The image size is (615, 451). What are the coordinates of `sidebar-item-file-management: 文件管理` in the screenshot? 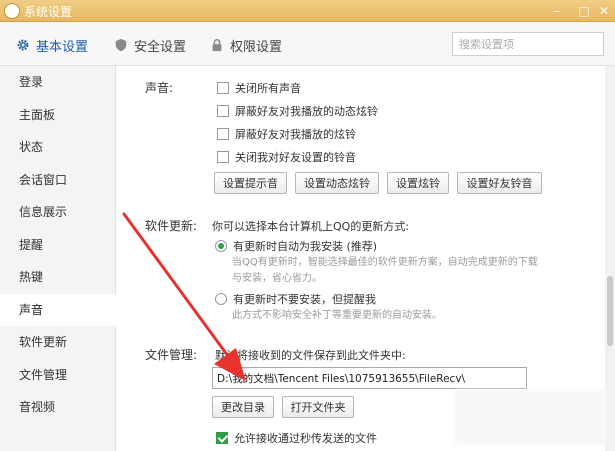 It's located at (57, 375).